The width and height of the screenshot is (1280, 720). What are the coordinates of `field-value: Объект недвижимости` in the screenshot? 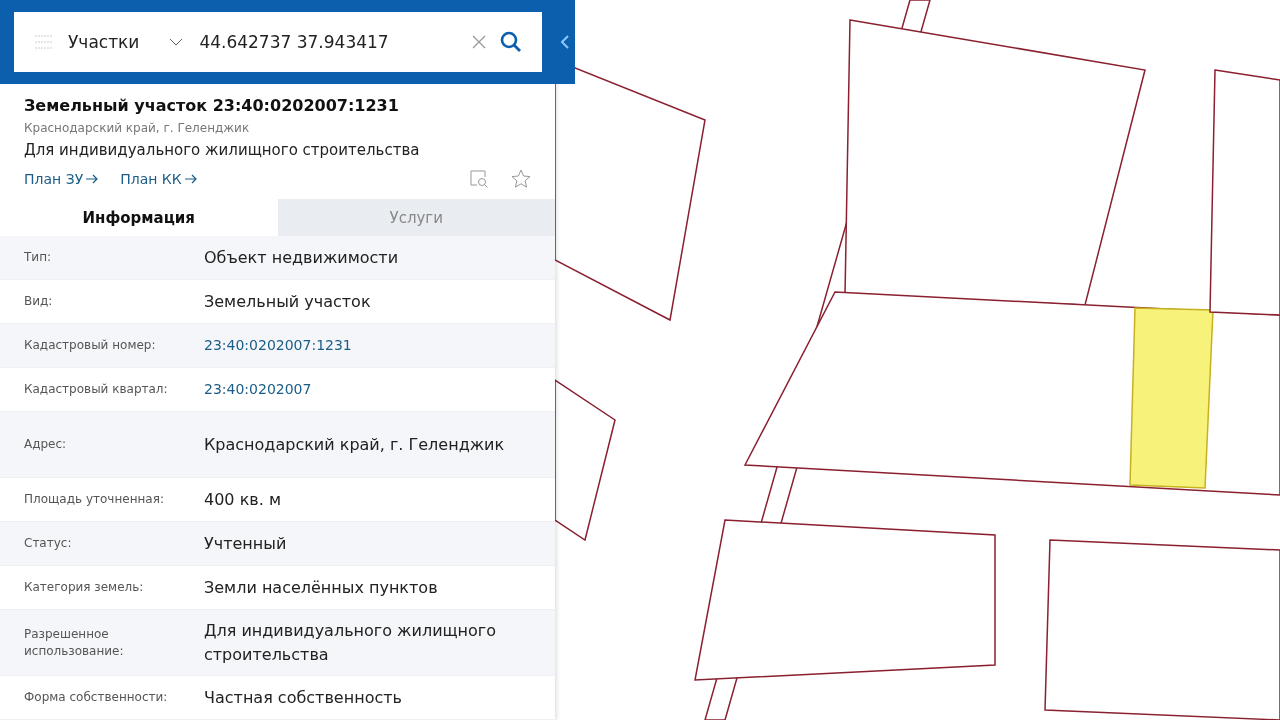 It's located at (302, 257).